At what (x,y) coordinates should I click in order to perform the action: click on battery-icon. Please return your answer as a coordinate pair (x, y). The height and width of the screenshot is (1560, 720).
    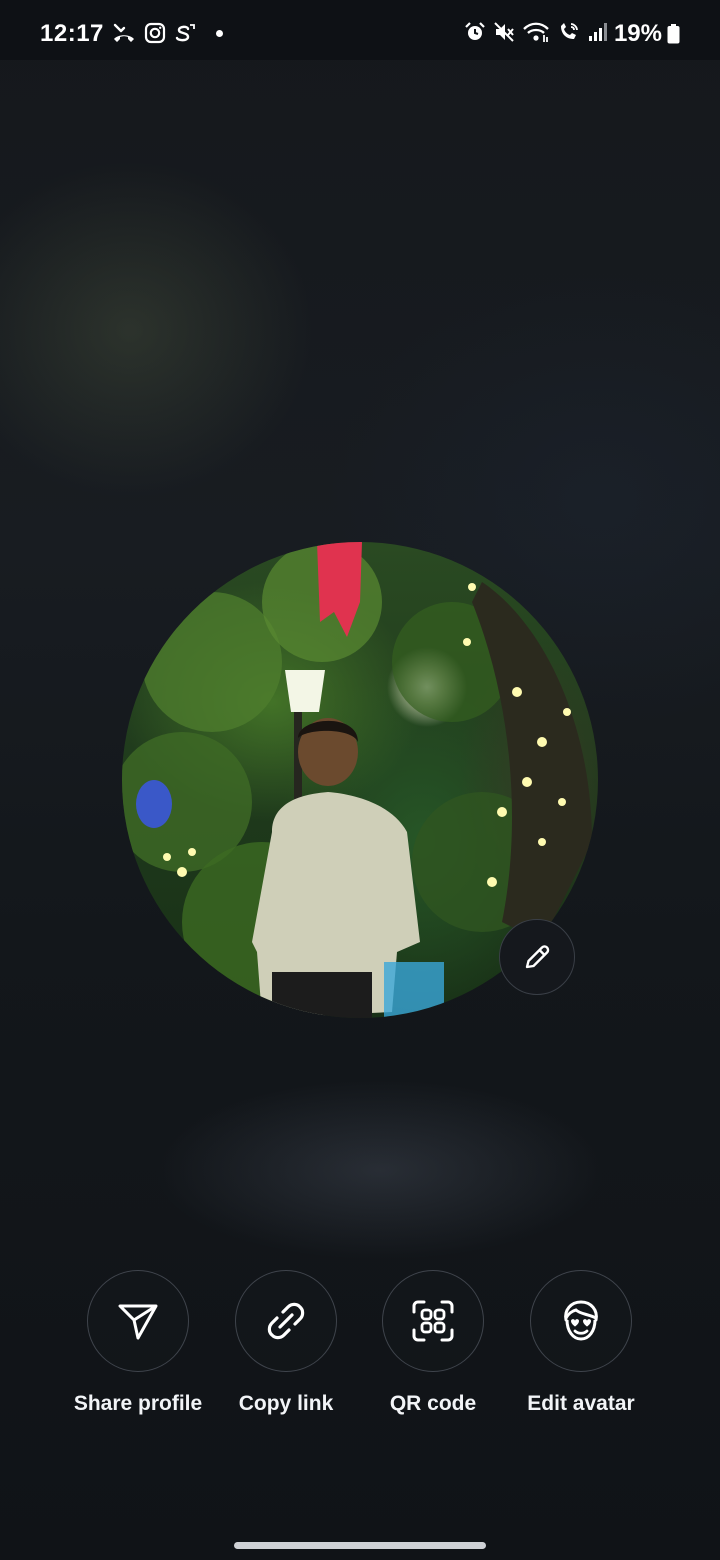
    Looking at the image, I should click on (673, 34).